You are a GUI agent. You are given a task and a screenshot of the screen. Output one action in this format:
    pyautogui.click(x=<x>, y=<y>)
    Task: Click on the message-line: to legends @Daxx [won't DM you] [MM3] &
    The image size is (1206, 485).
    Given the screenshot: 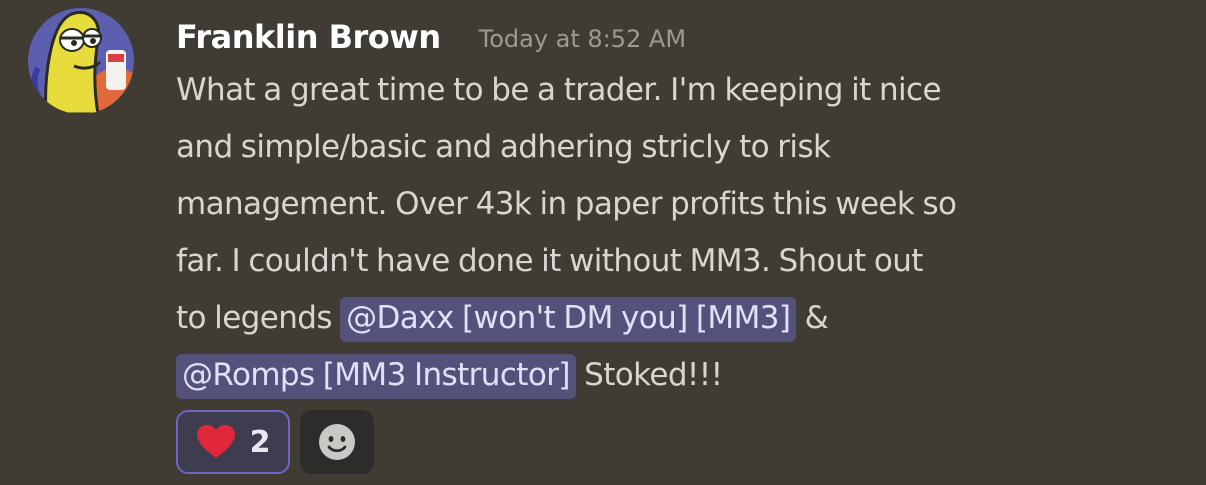 What is the action you would take?
    pyautogui.click(x=681, y=318)
    